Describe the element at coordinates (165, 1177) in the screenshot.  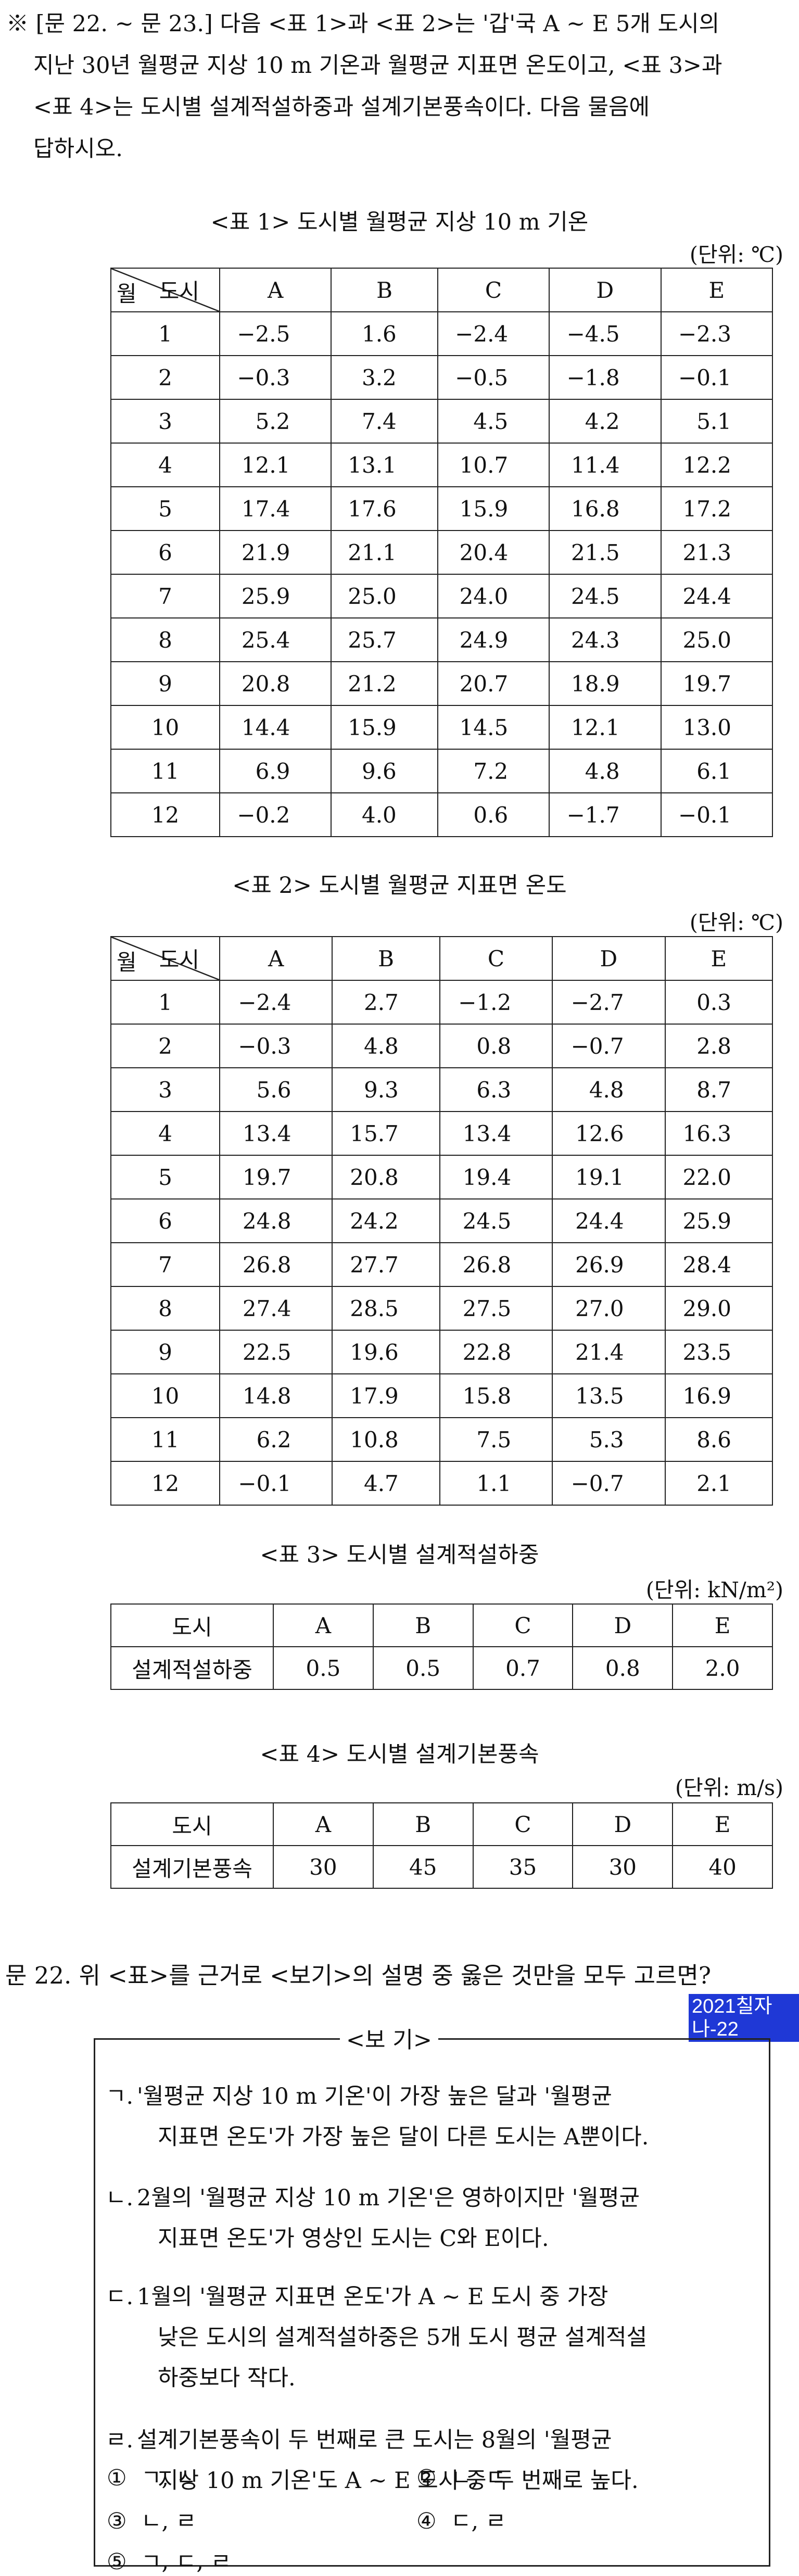
I see `table2-month-cell: 5` at that location.